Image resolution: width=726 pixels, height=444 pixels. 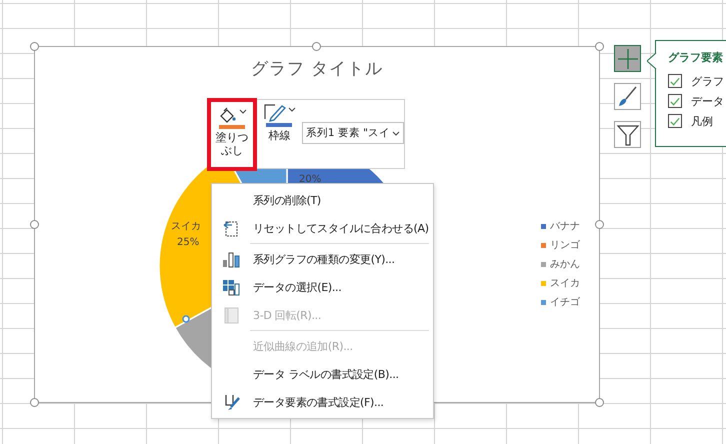 What do you see at coordinates (696, 57) in the screenshot?
I see `panel-title: グラフ要素` at bounding box center [696, 57].